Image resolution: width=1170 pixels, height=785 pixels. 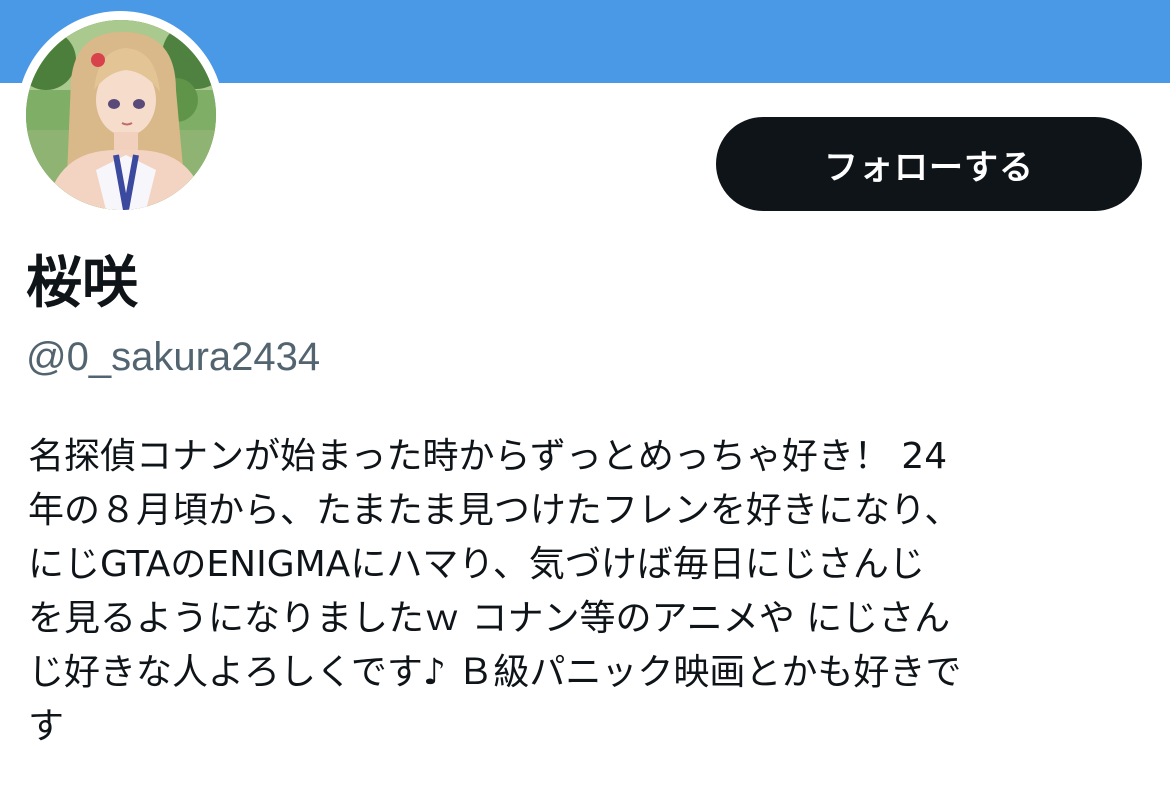 I want to click on avatar-image, so click(x=121, y=115).